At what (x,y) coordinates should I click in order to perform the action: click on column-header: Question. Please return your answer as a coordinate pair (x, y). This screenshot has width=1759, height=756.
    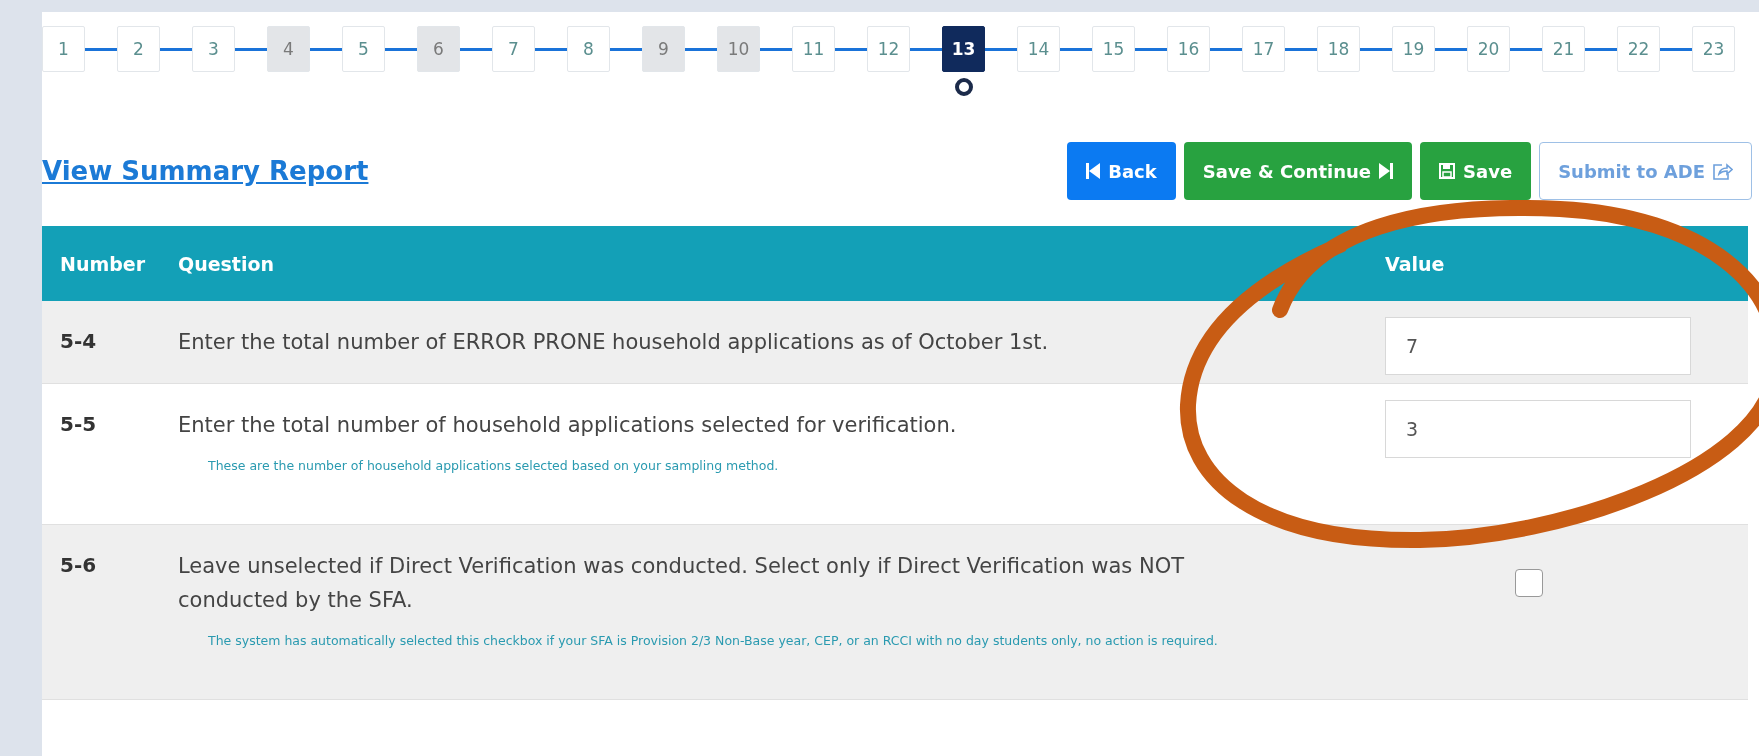
    Looking at the image, I should click on (227, 263).